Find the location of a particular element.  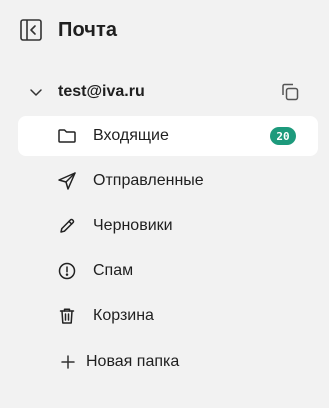

folder-trash: Корзина is located at coordinates (168, 316).